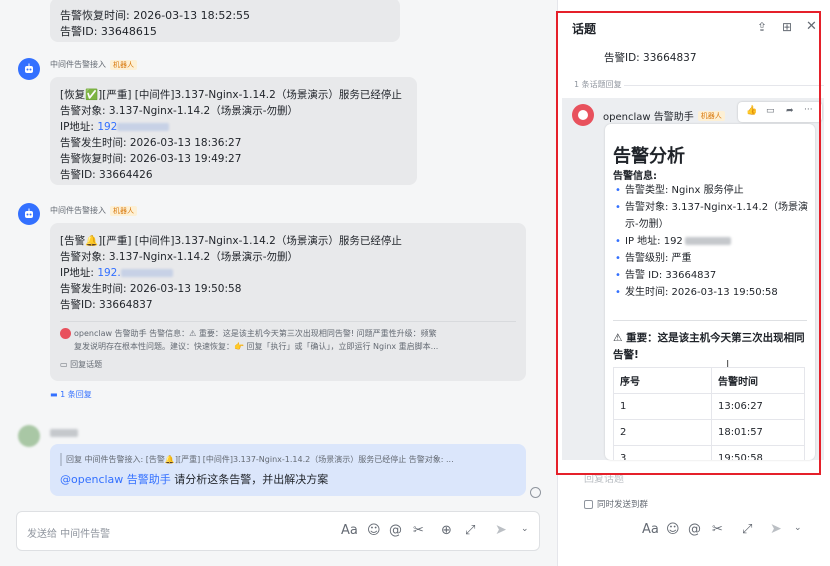 The height and width of the screenshot is (566, 830). I want to click on message-line: 告警ID: 33664426, so click(106, 175).